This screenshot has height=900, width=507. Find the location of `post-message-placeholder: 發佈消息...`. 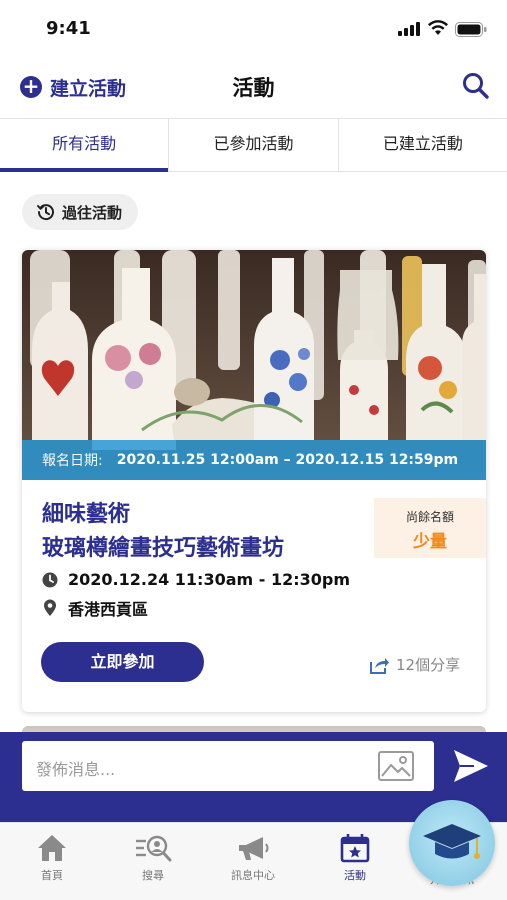

post-message-placeholder: 發佈消息... is located at coordinates (76, 769).